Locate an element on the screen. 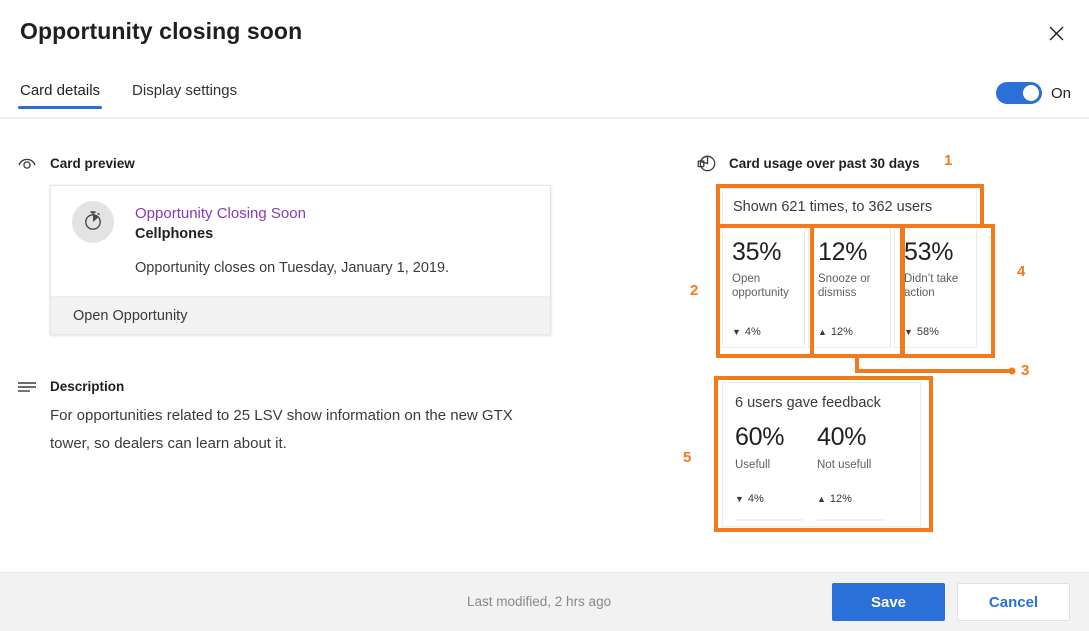 The width and height of the screenshot is (1089, 631). shown-summary: Shown 621 times, to 362 users is located at coordinates (849, 206).